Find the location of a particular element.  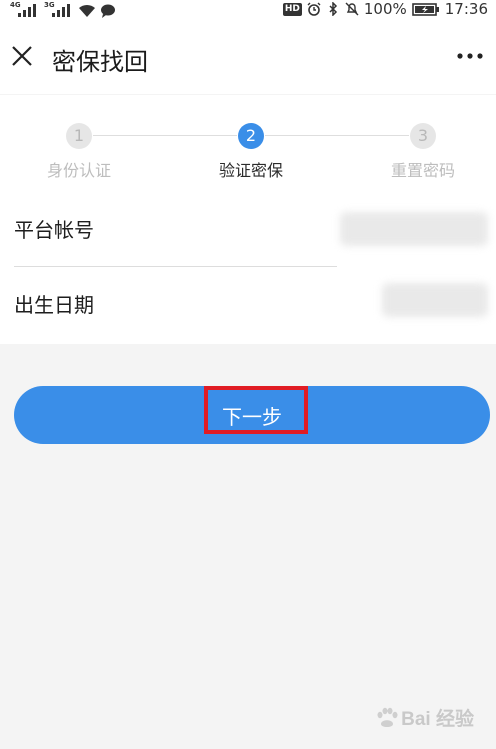

more-options-icon is located at coordinates (470, 56).